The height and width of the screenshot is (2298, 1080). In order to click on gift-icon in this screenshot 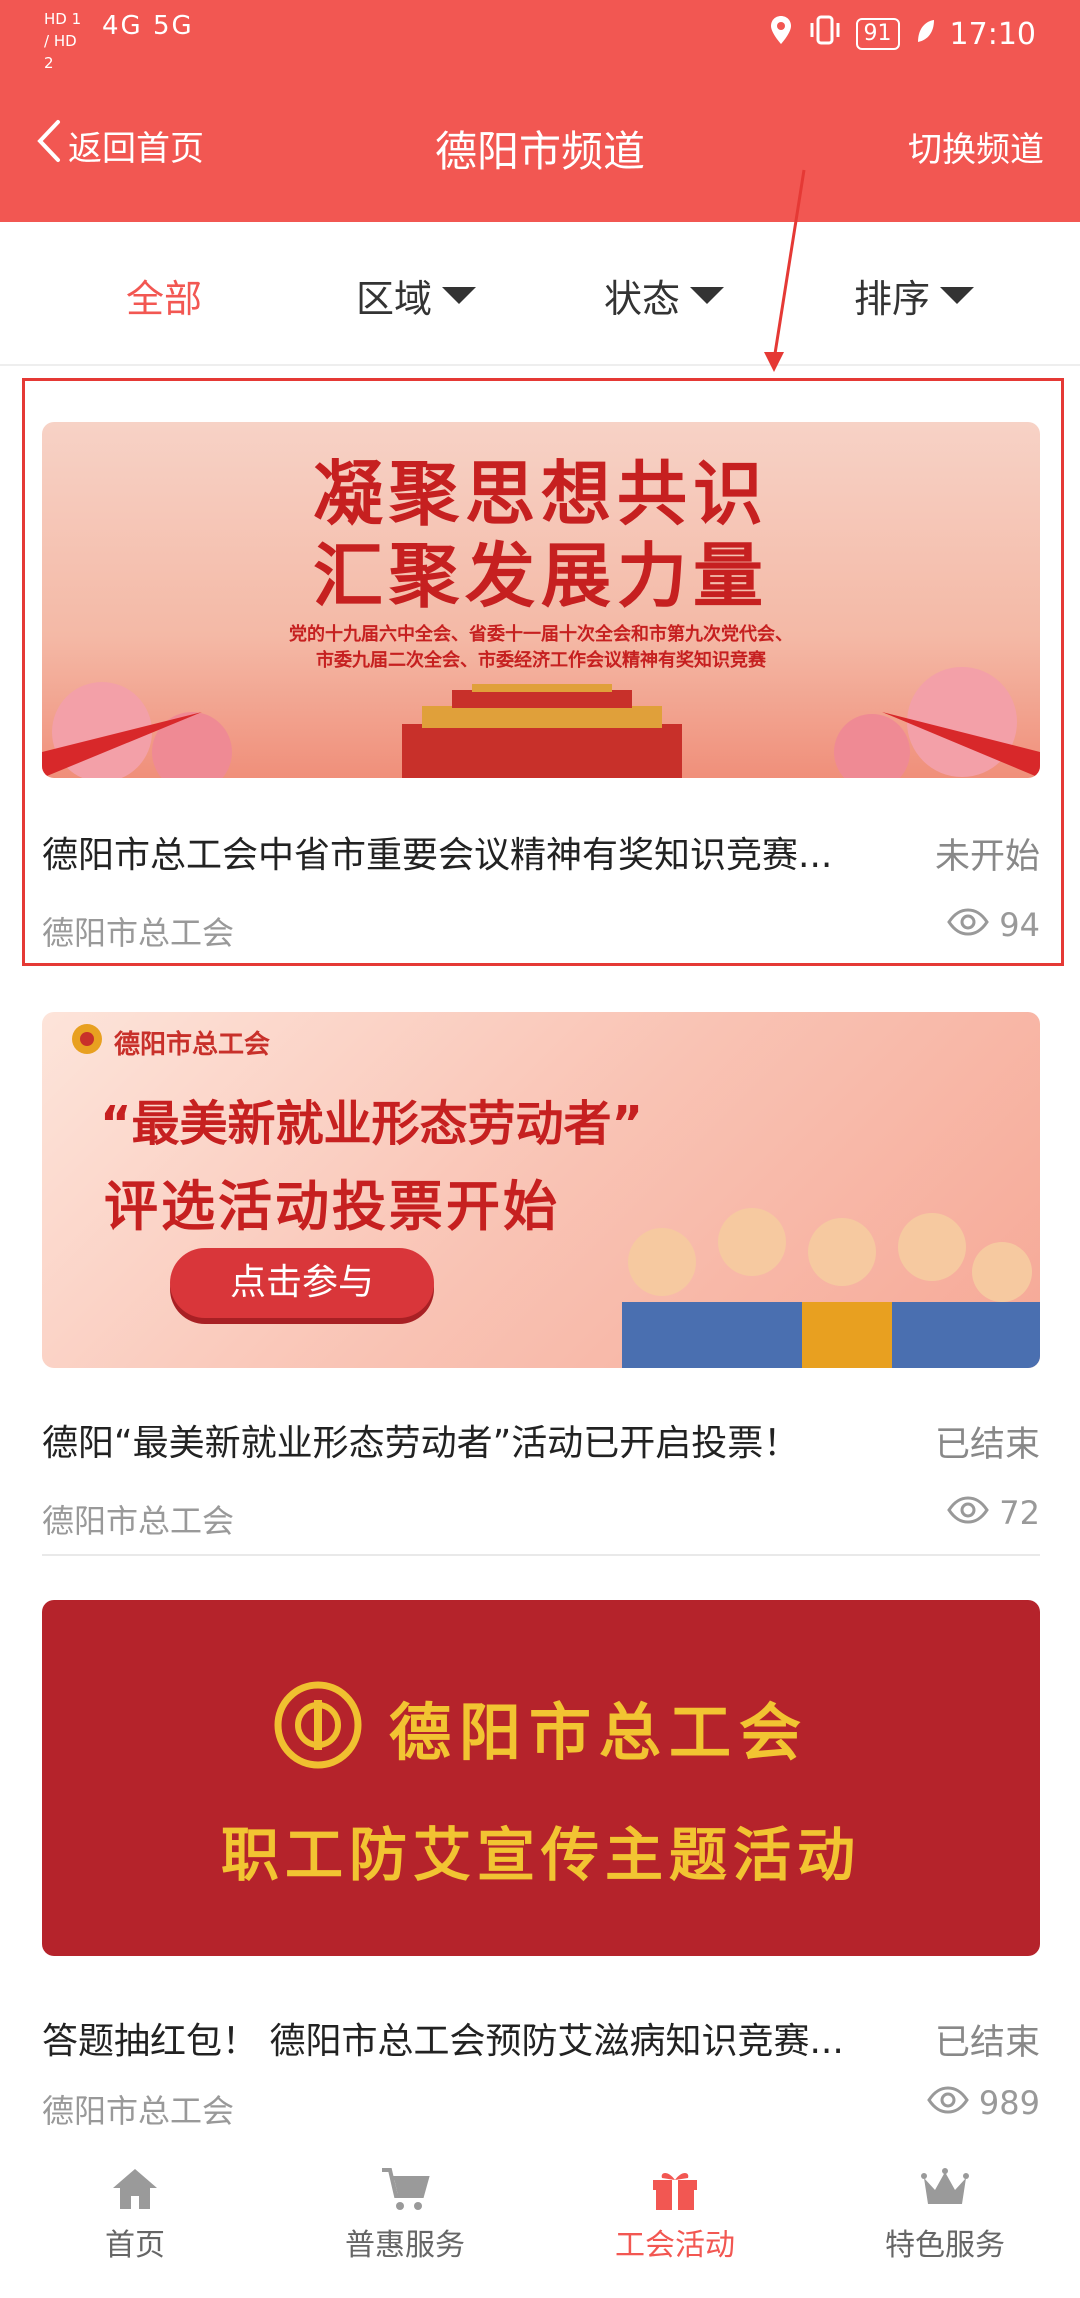, I will do `click(675, 2189)`.